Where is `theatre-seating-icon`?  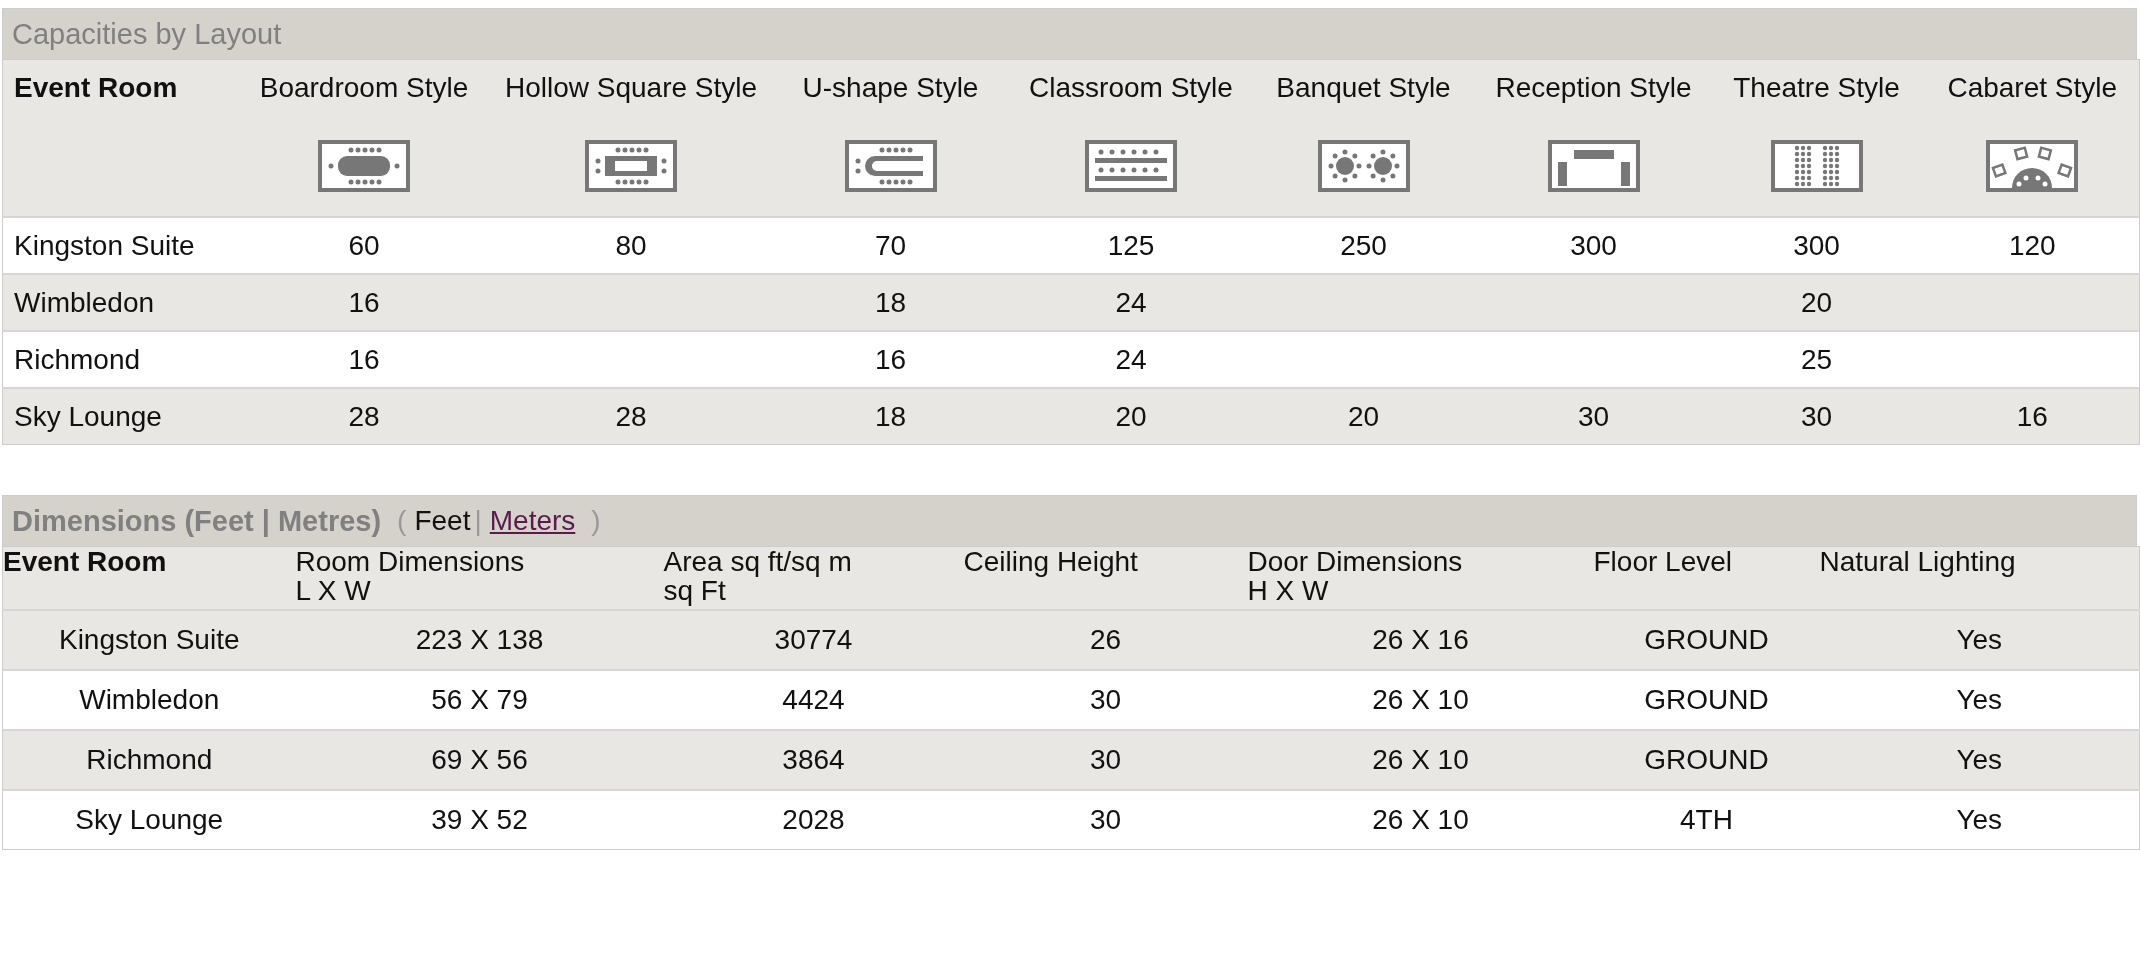 theatre-seating-icon is located at coordinates (1816, 166).